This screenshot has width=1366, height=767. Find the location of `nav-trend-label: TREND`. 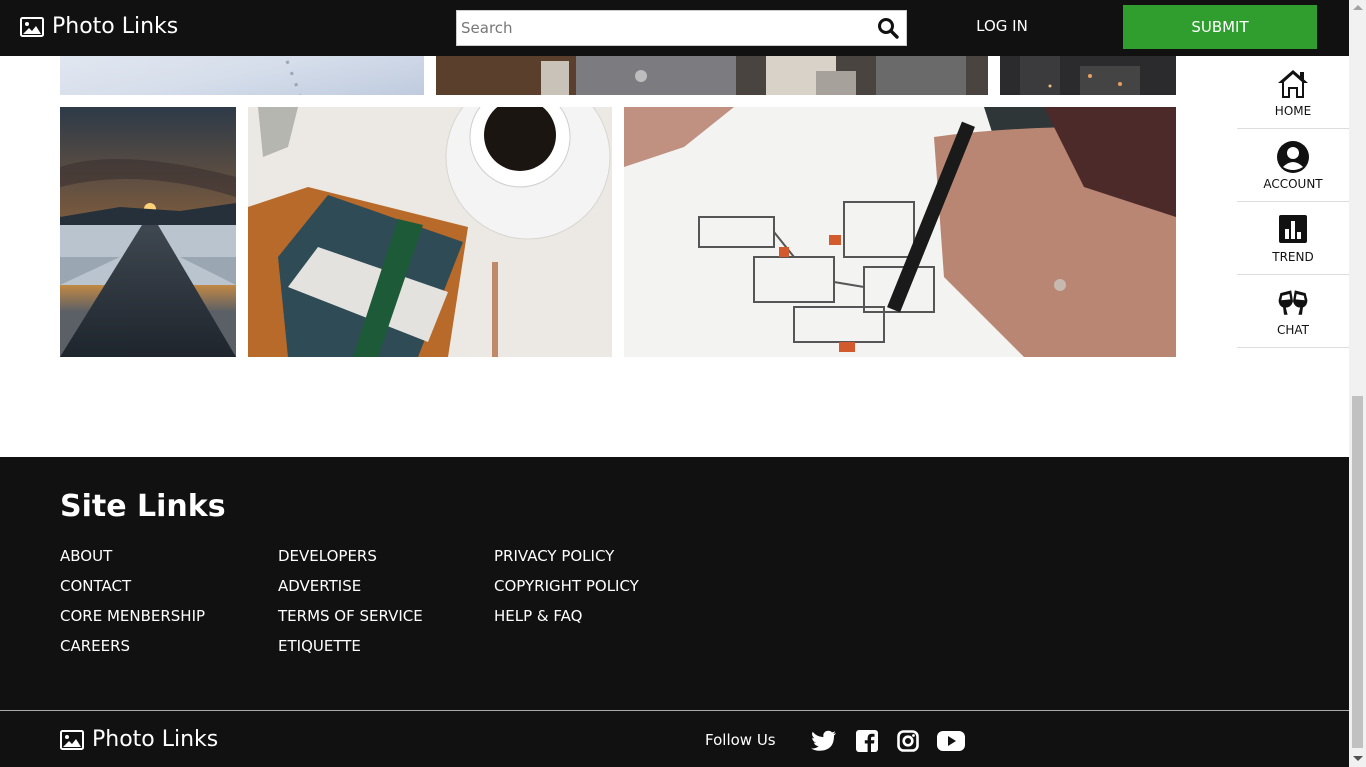

nav-trend-label: TREND is located at coordinates (1293, 256).